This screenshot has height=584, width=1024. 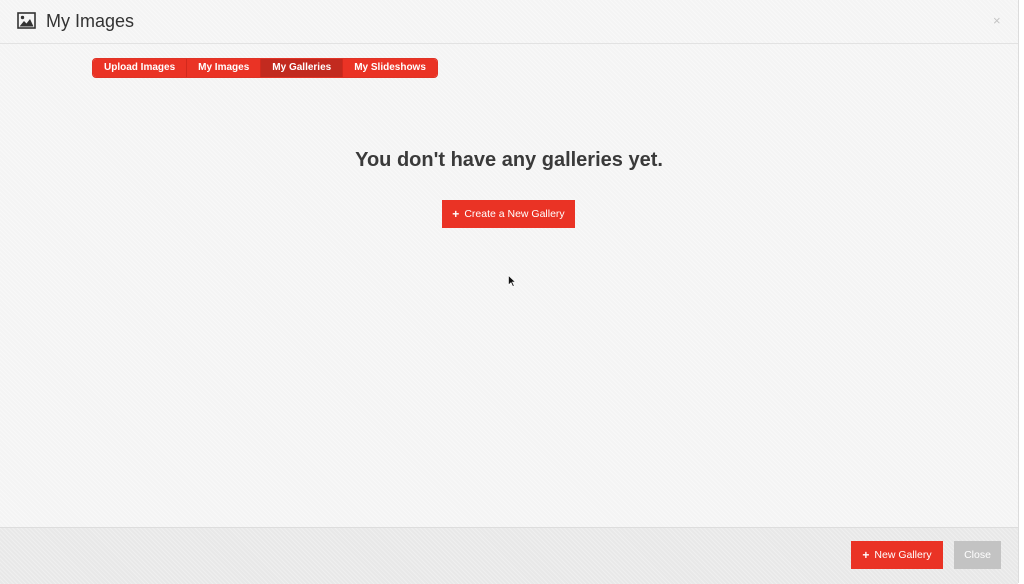 What do you see at coordinates (90, 21) in the screenshot?
I see `modal-title: My Images` at bounding box center [90, 21].